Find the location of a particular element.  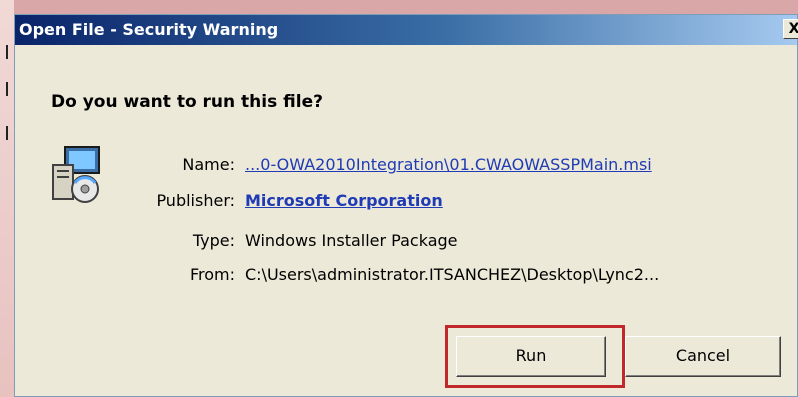

type-value: Windows Installer Package is located at coordinates (351, 240).